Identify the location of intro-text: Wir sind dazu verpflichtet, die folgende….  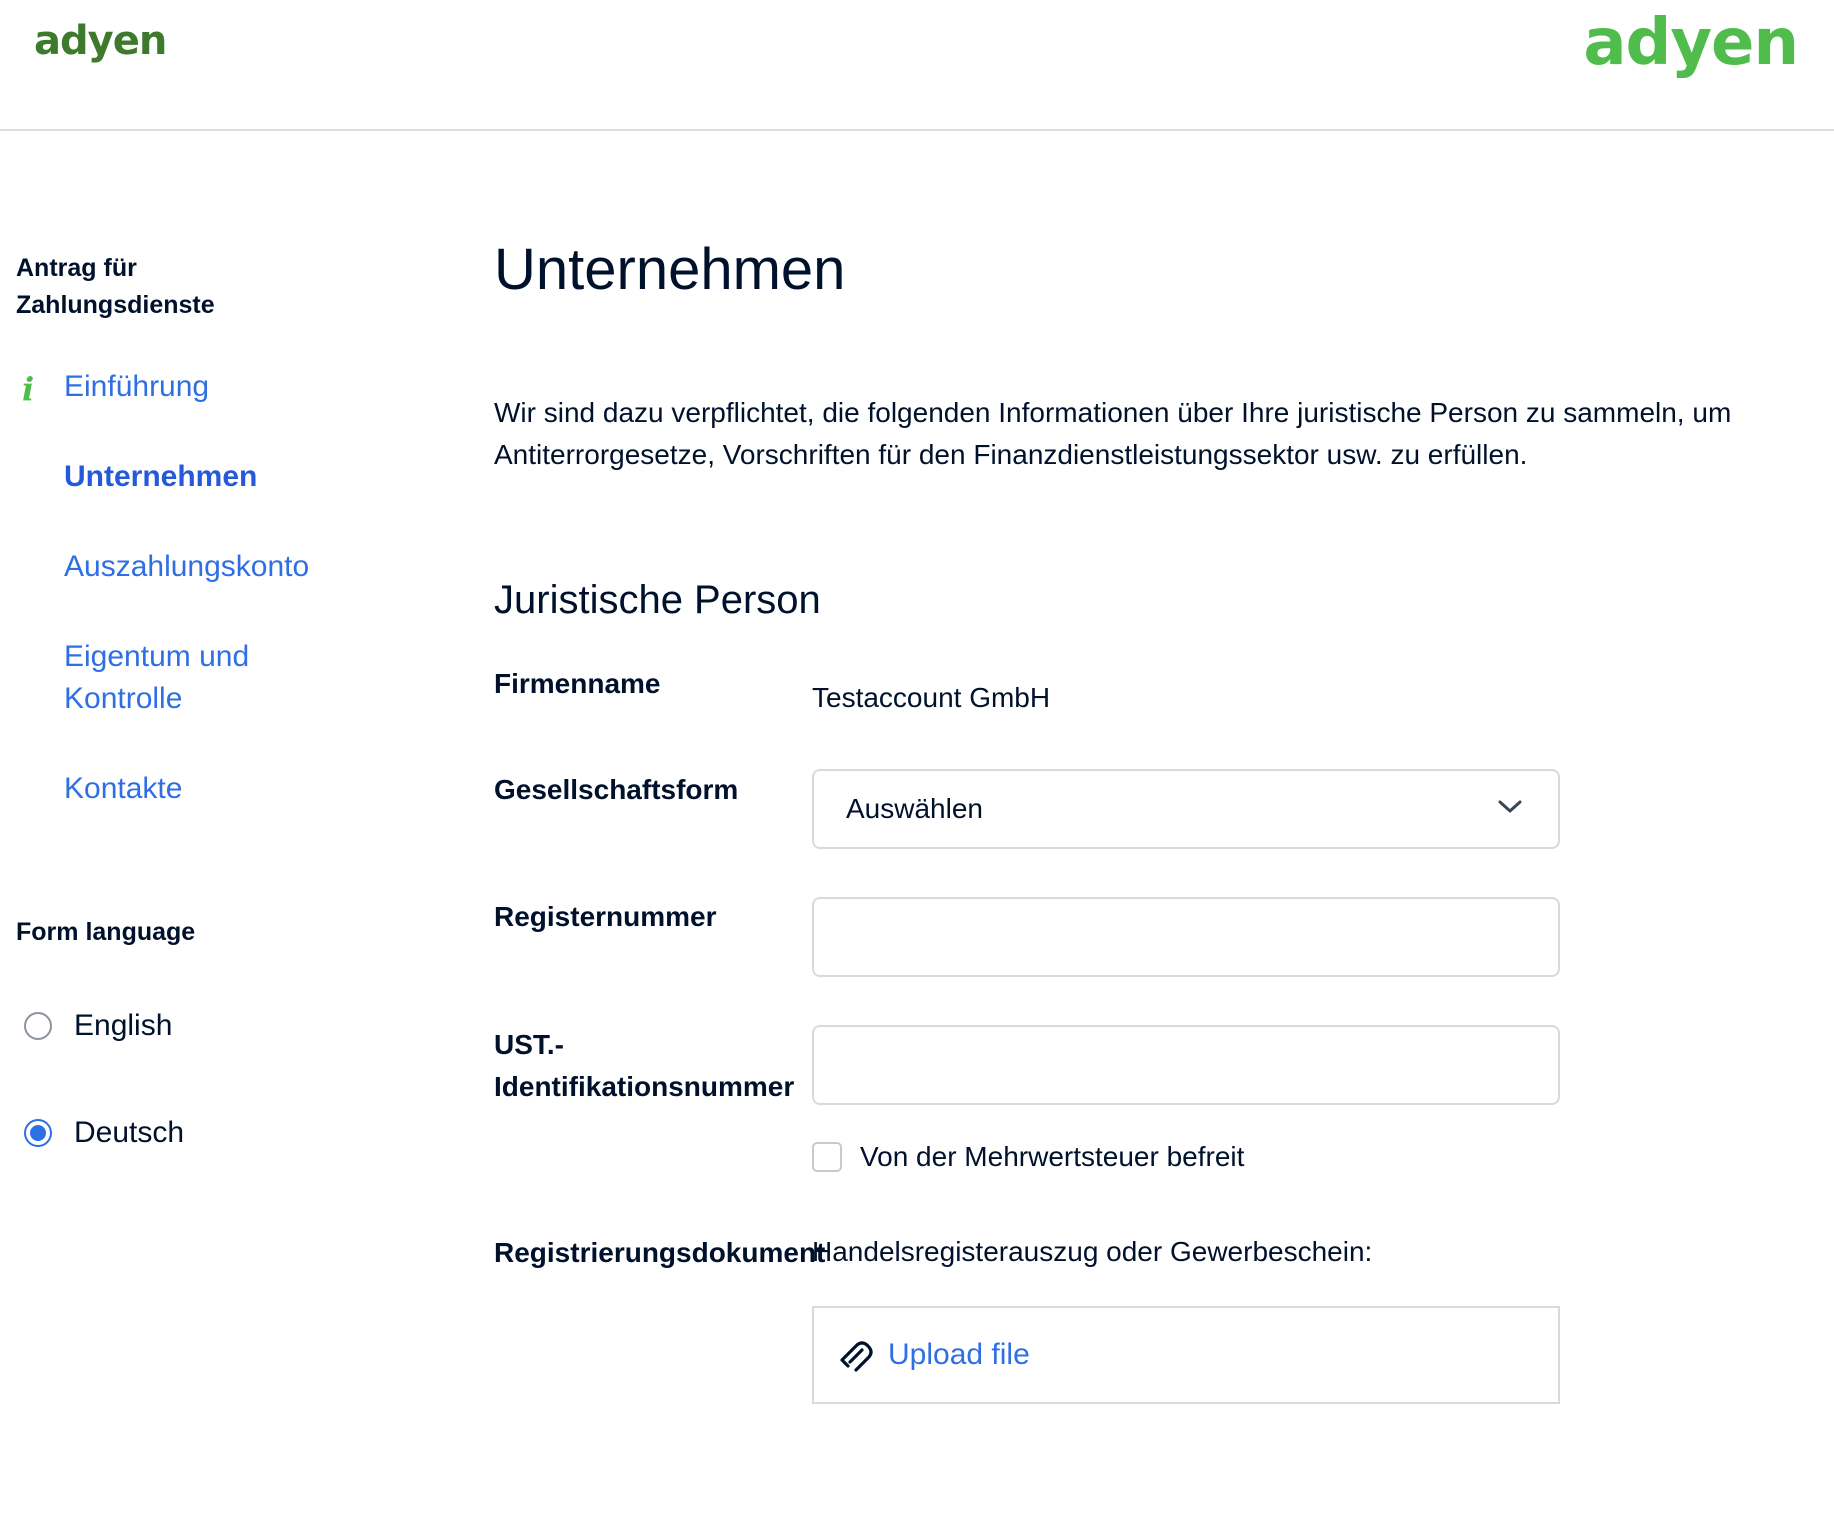
(1113, 433).